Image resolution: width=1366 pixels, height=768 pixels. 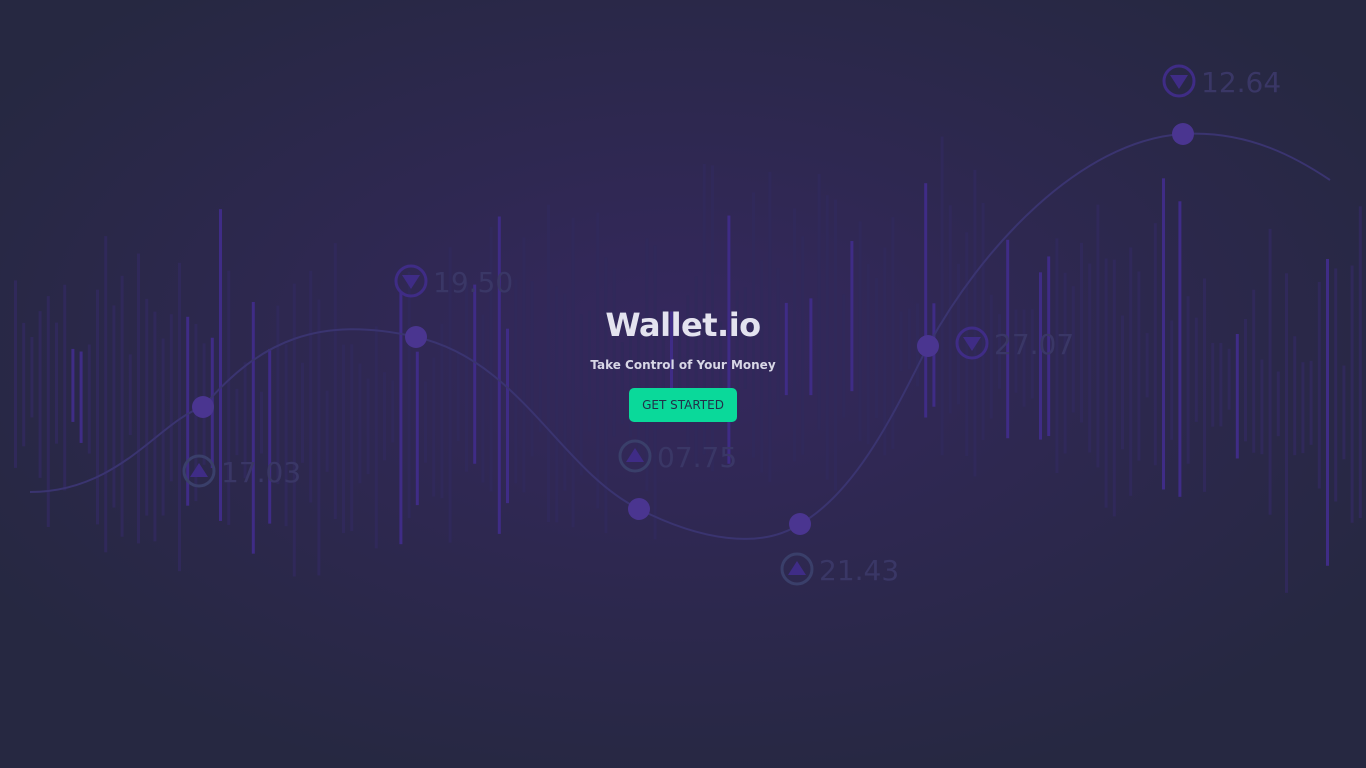 I want to click on app-title: Wallet.io, so click(x=683, y=325).